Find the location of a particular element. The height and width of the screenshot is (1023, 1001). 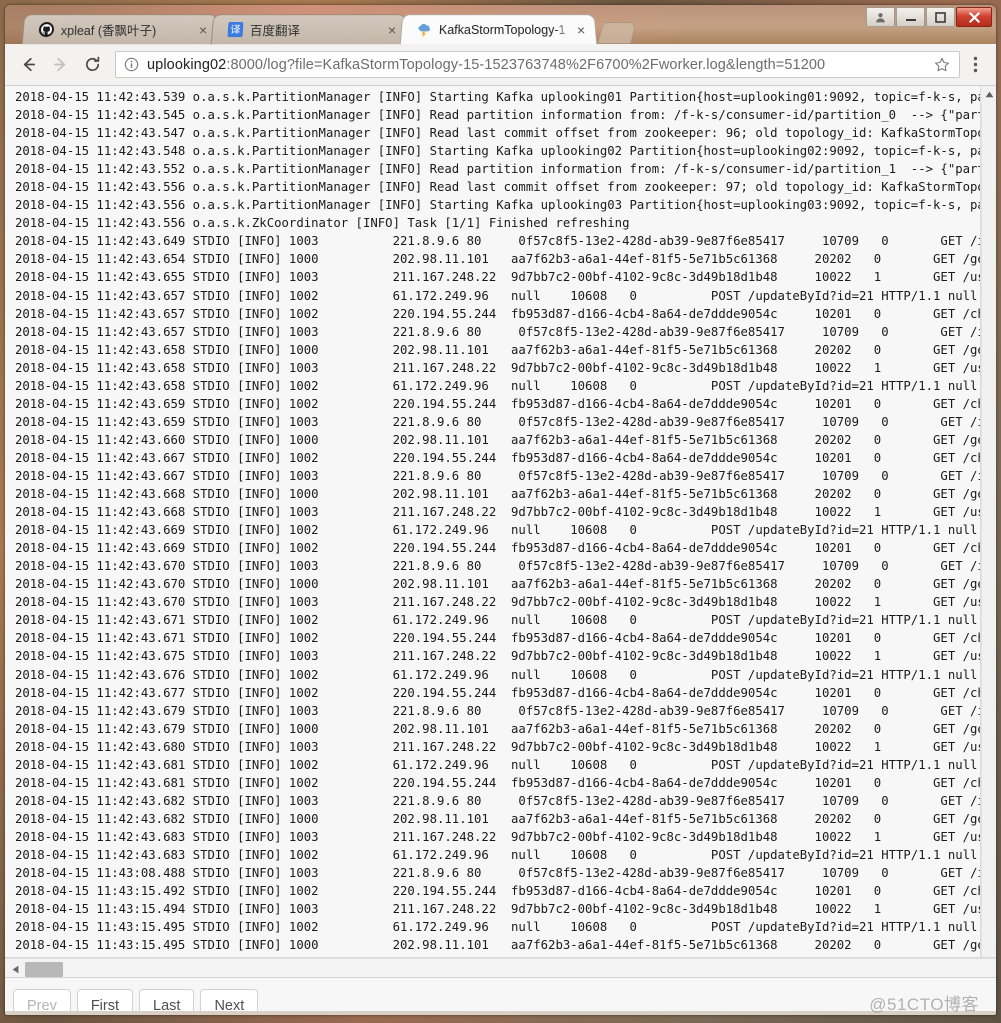

new-tab-button is located at coordinates (617, 33).